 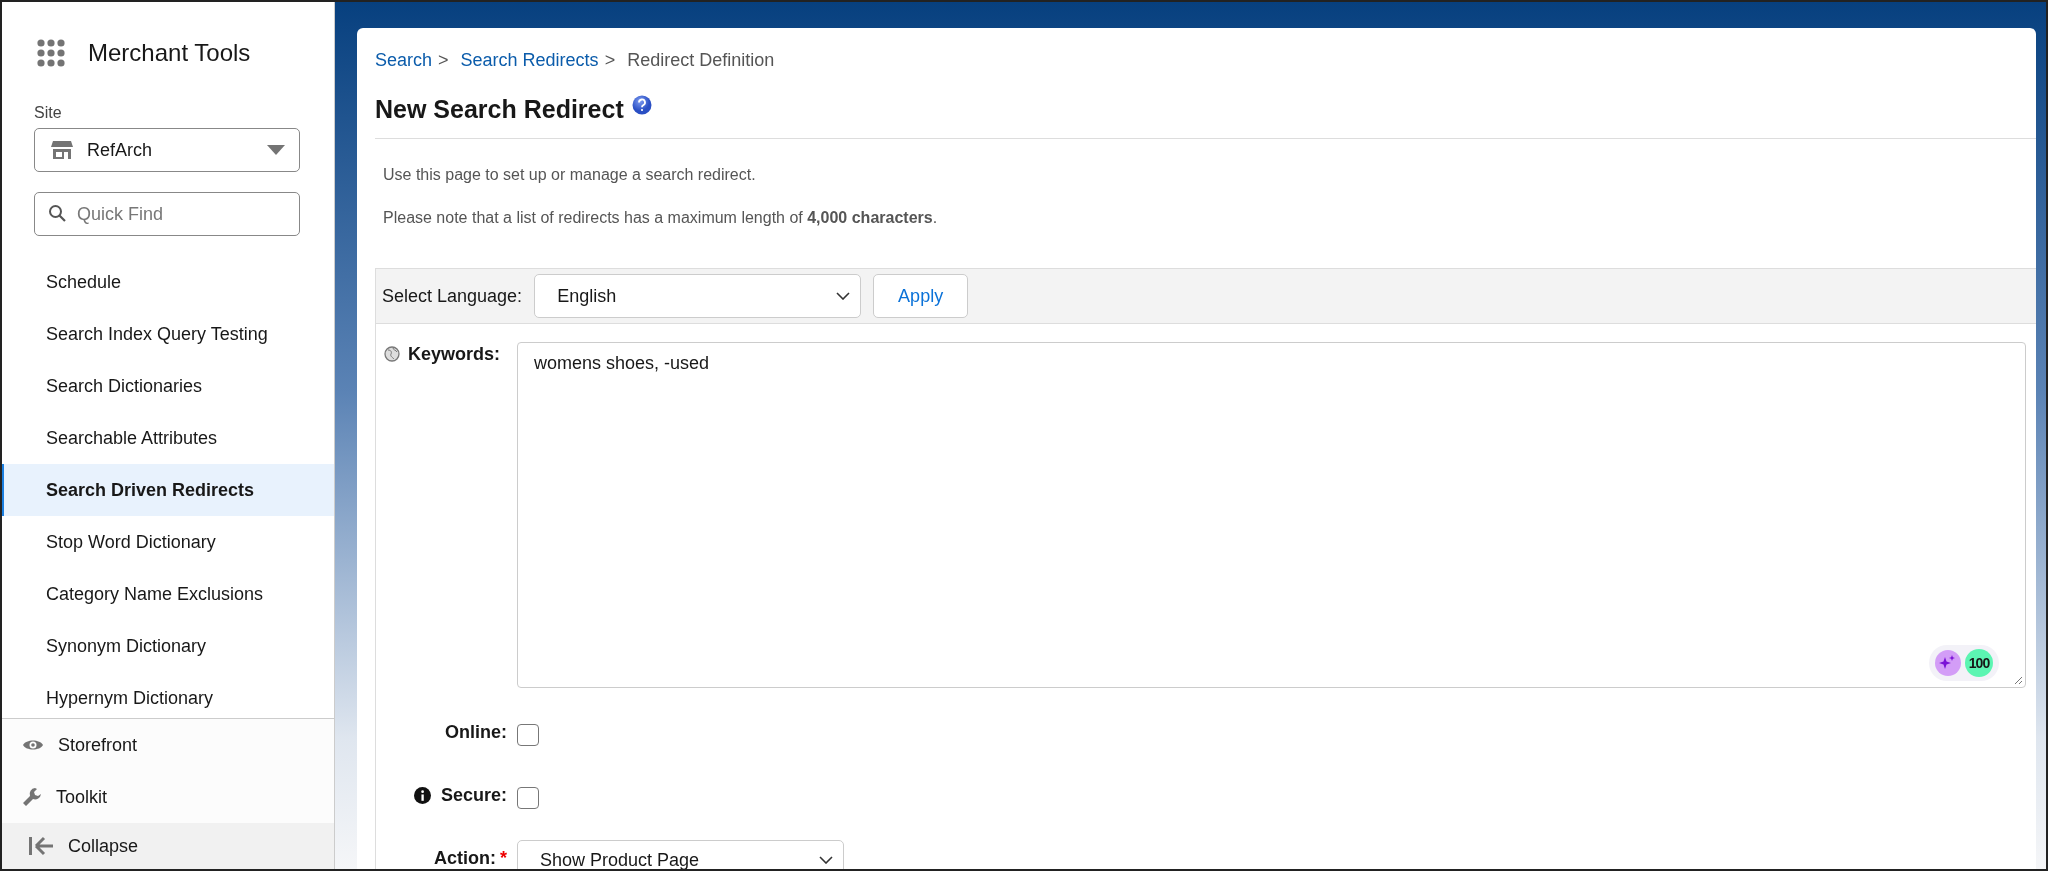 What do you see at coordinates (167, 150) in the screenshot?
I see `site-dropdown: RefArch` at bounding box center [167, 150].